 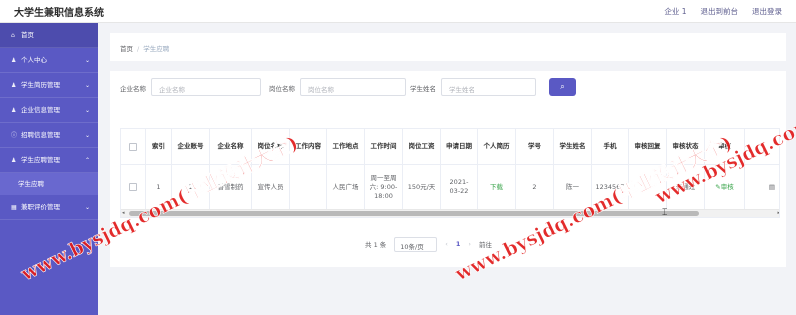 I want to click on more-actions-cell: ▤, so click(x=762, y=187).